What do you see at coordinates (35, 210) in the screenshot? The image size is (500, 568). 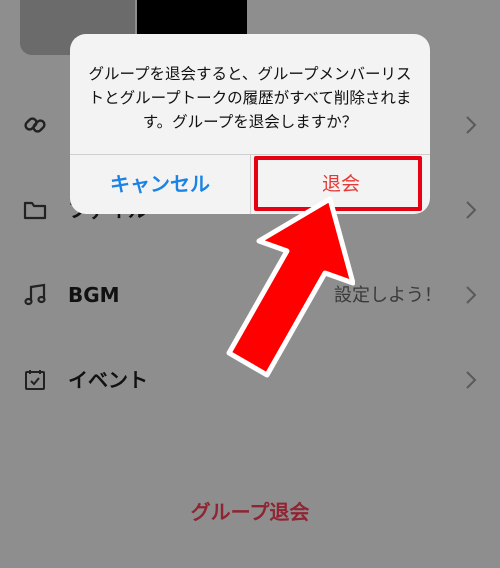 I see `folder-icon` at bounding box center [35, 210].